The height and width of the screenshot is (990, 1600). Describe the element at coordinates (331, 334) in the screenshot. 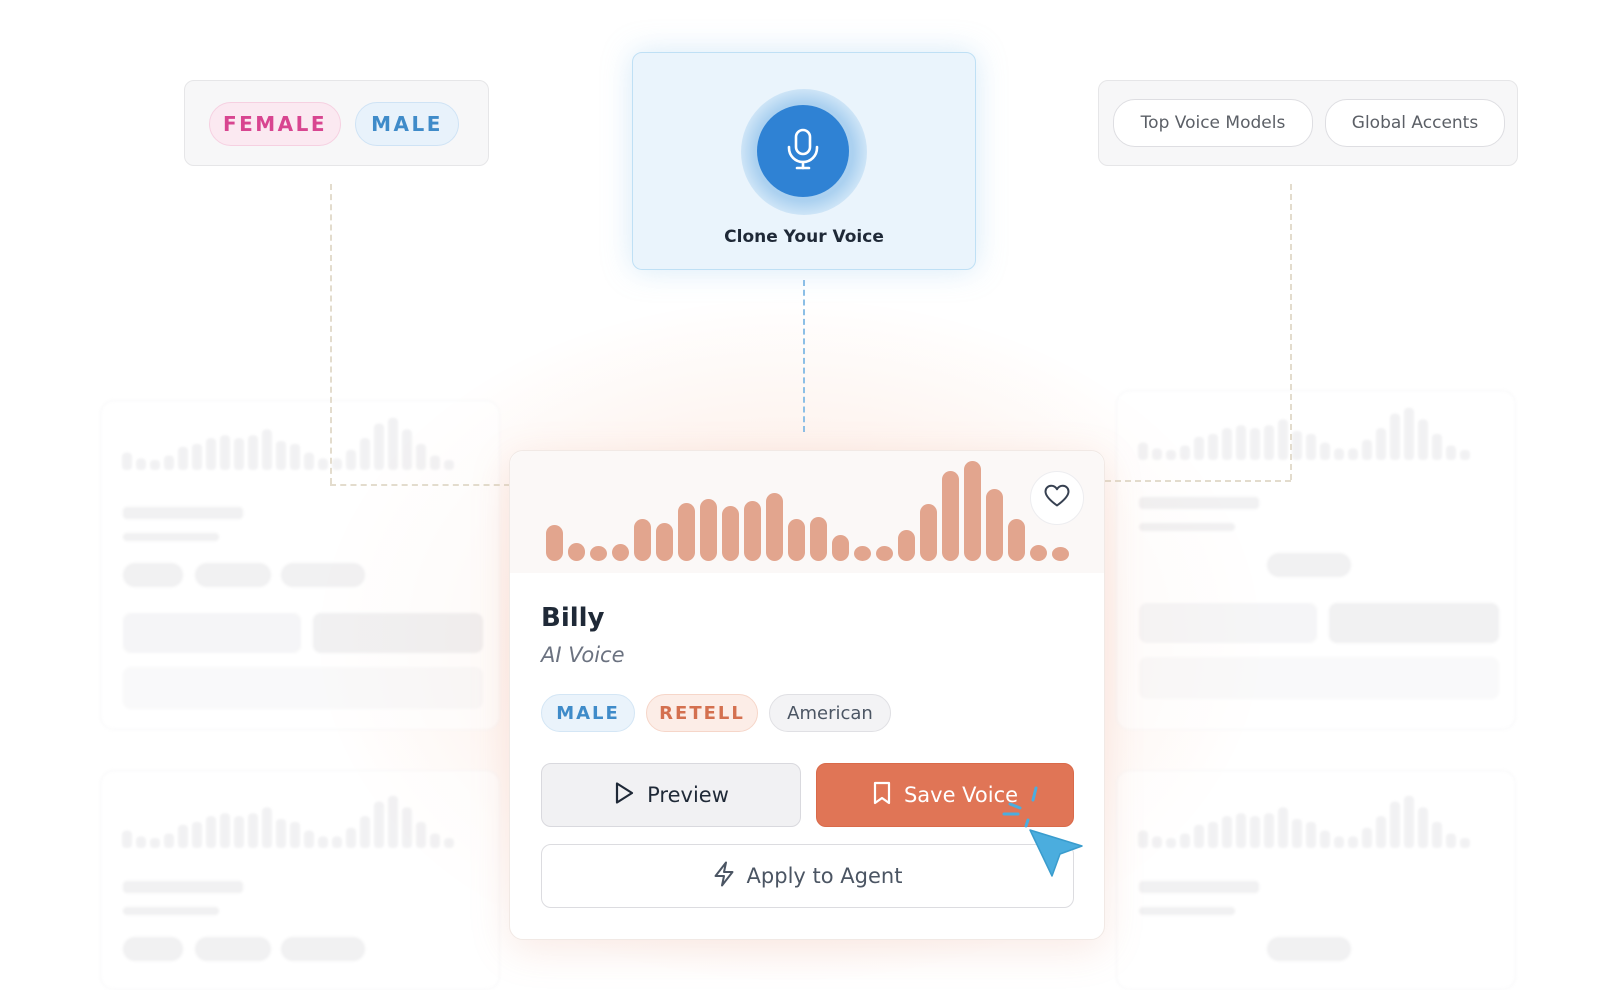

I see `connector-left-vertical` at that location.